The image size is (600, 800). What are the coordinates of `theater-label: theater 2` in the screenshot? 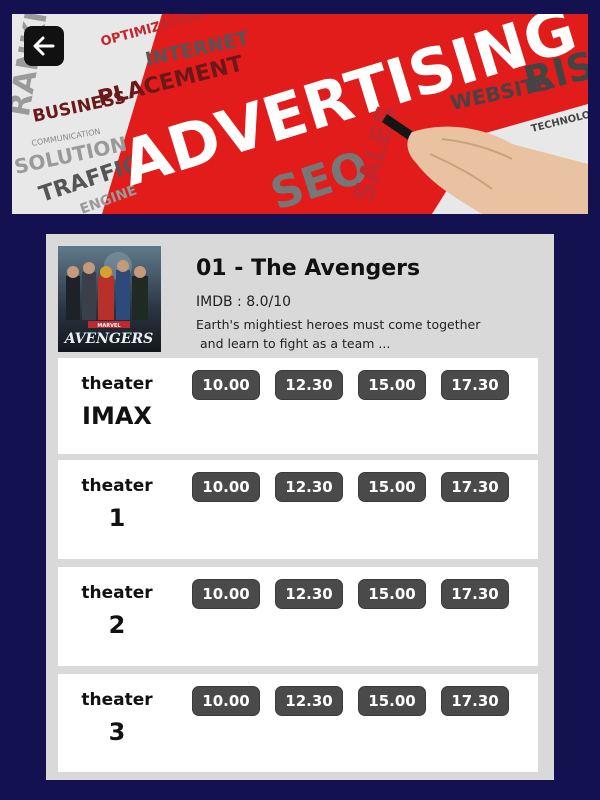 It's located at (117, 613).